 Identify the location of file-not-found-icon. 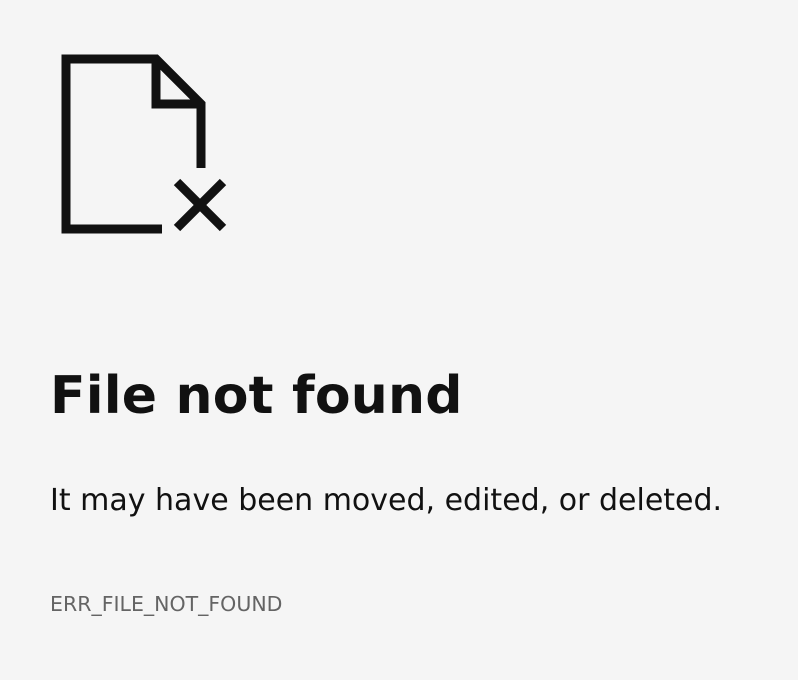
(144, 144).